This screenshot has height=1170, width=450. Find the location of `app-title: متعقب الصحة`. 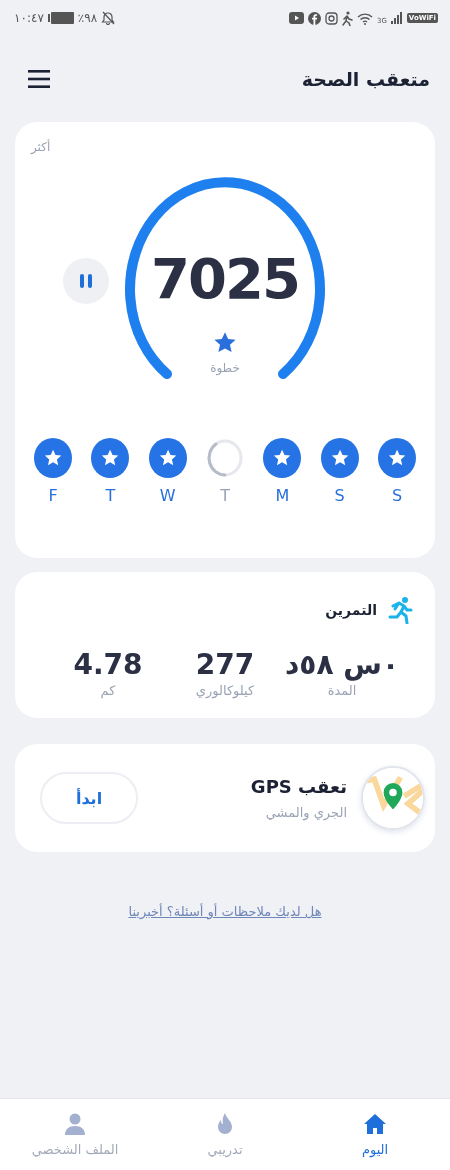

app-title: متعقب الصحة is located at coordinates (365, 79).